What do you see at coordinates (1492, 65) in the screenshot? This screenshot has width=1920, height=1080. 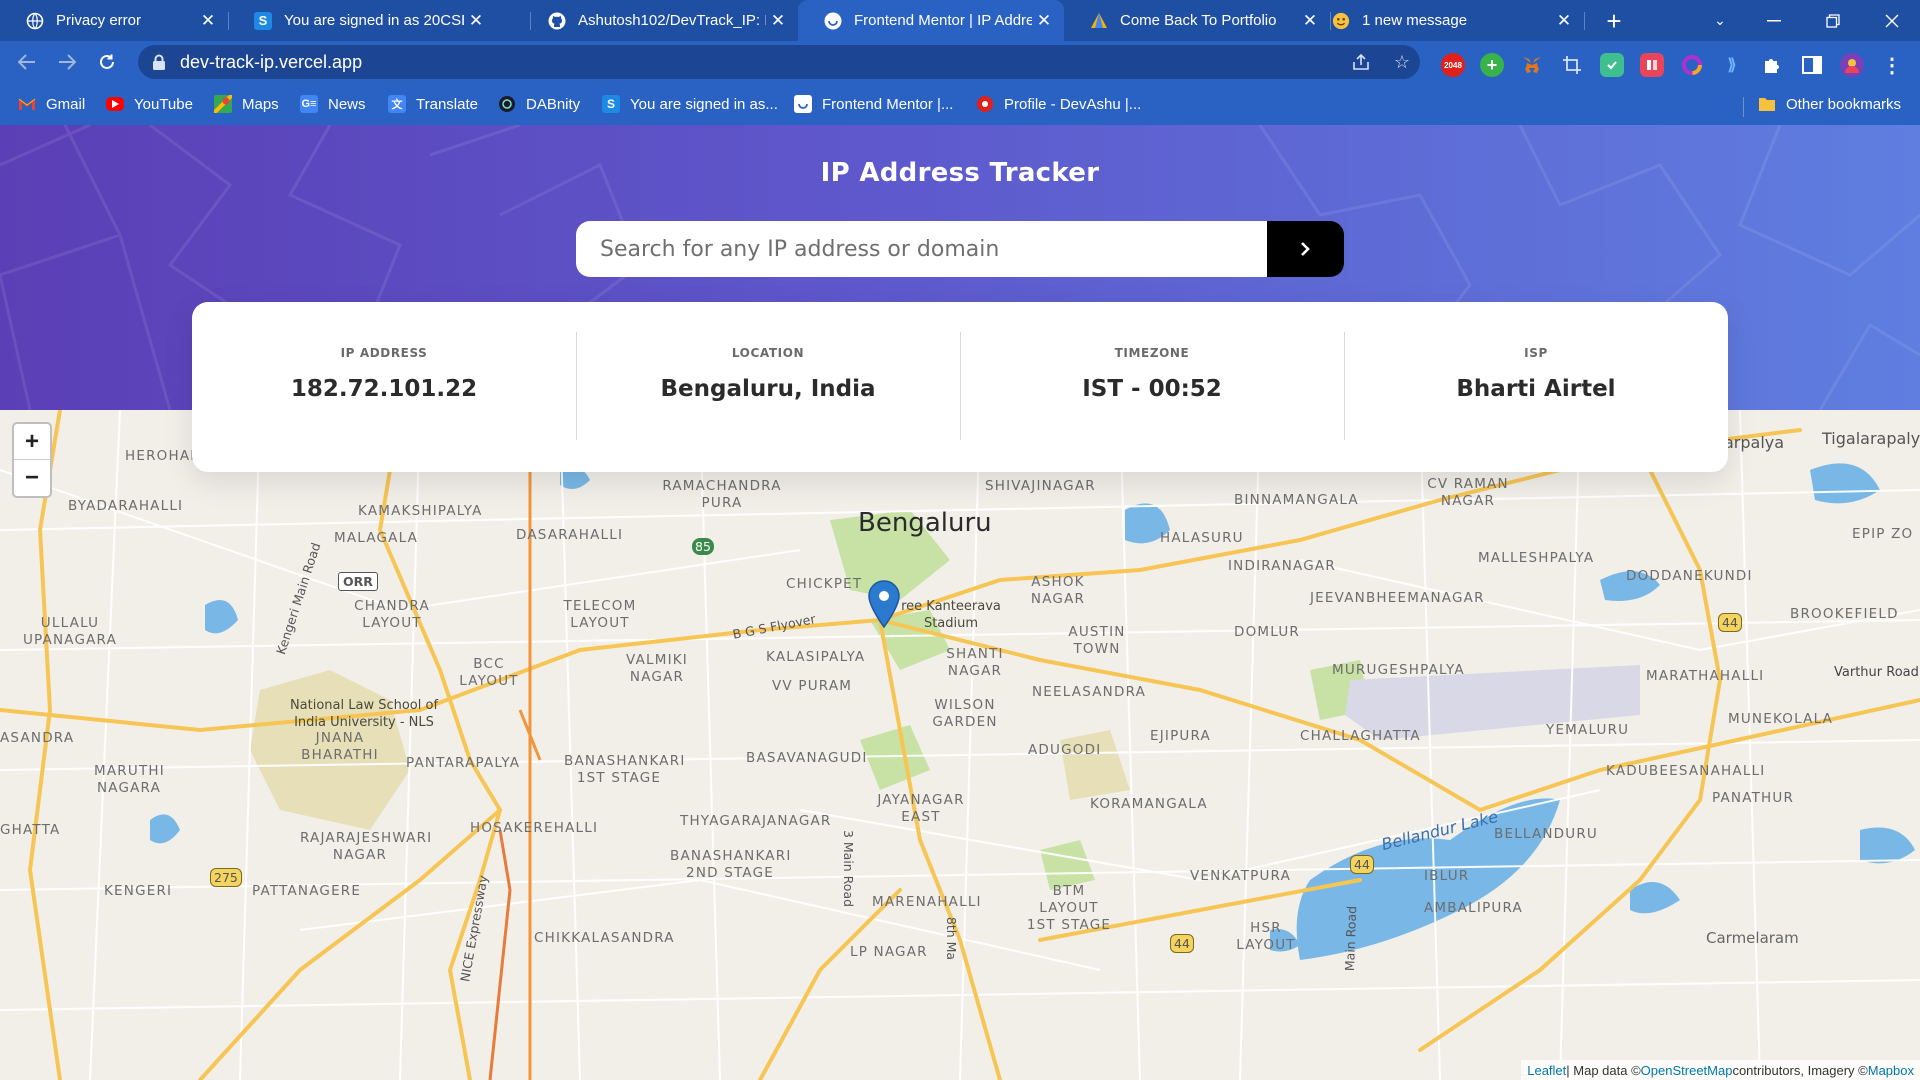 I see `extension-add-icon: +` at bounding box center [1492, 65].